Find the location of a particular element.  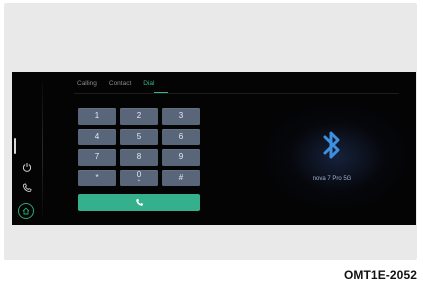

key-0: 0 + is located at coordinates (139, 177).